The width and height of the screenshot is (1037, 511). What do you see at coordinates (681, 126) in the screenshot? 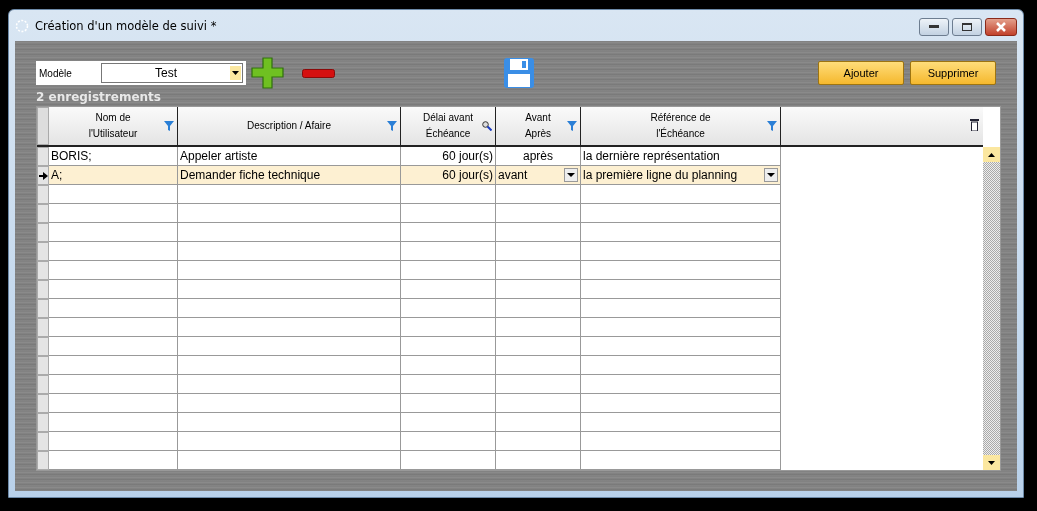
I see `column-header: Référence de l'Échéance` at bounding box center [681, 126].